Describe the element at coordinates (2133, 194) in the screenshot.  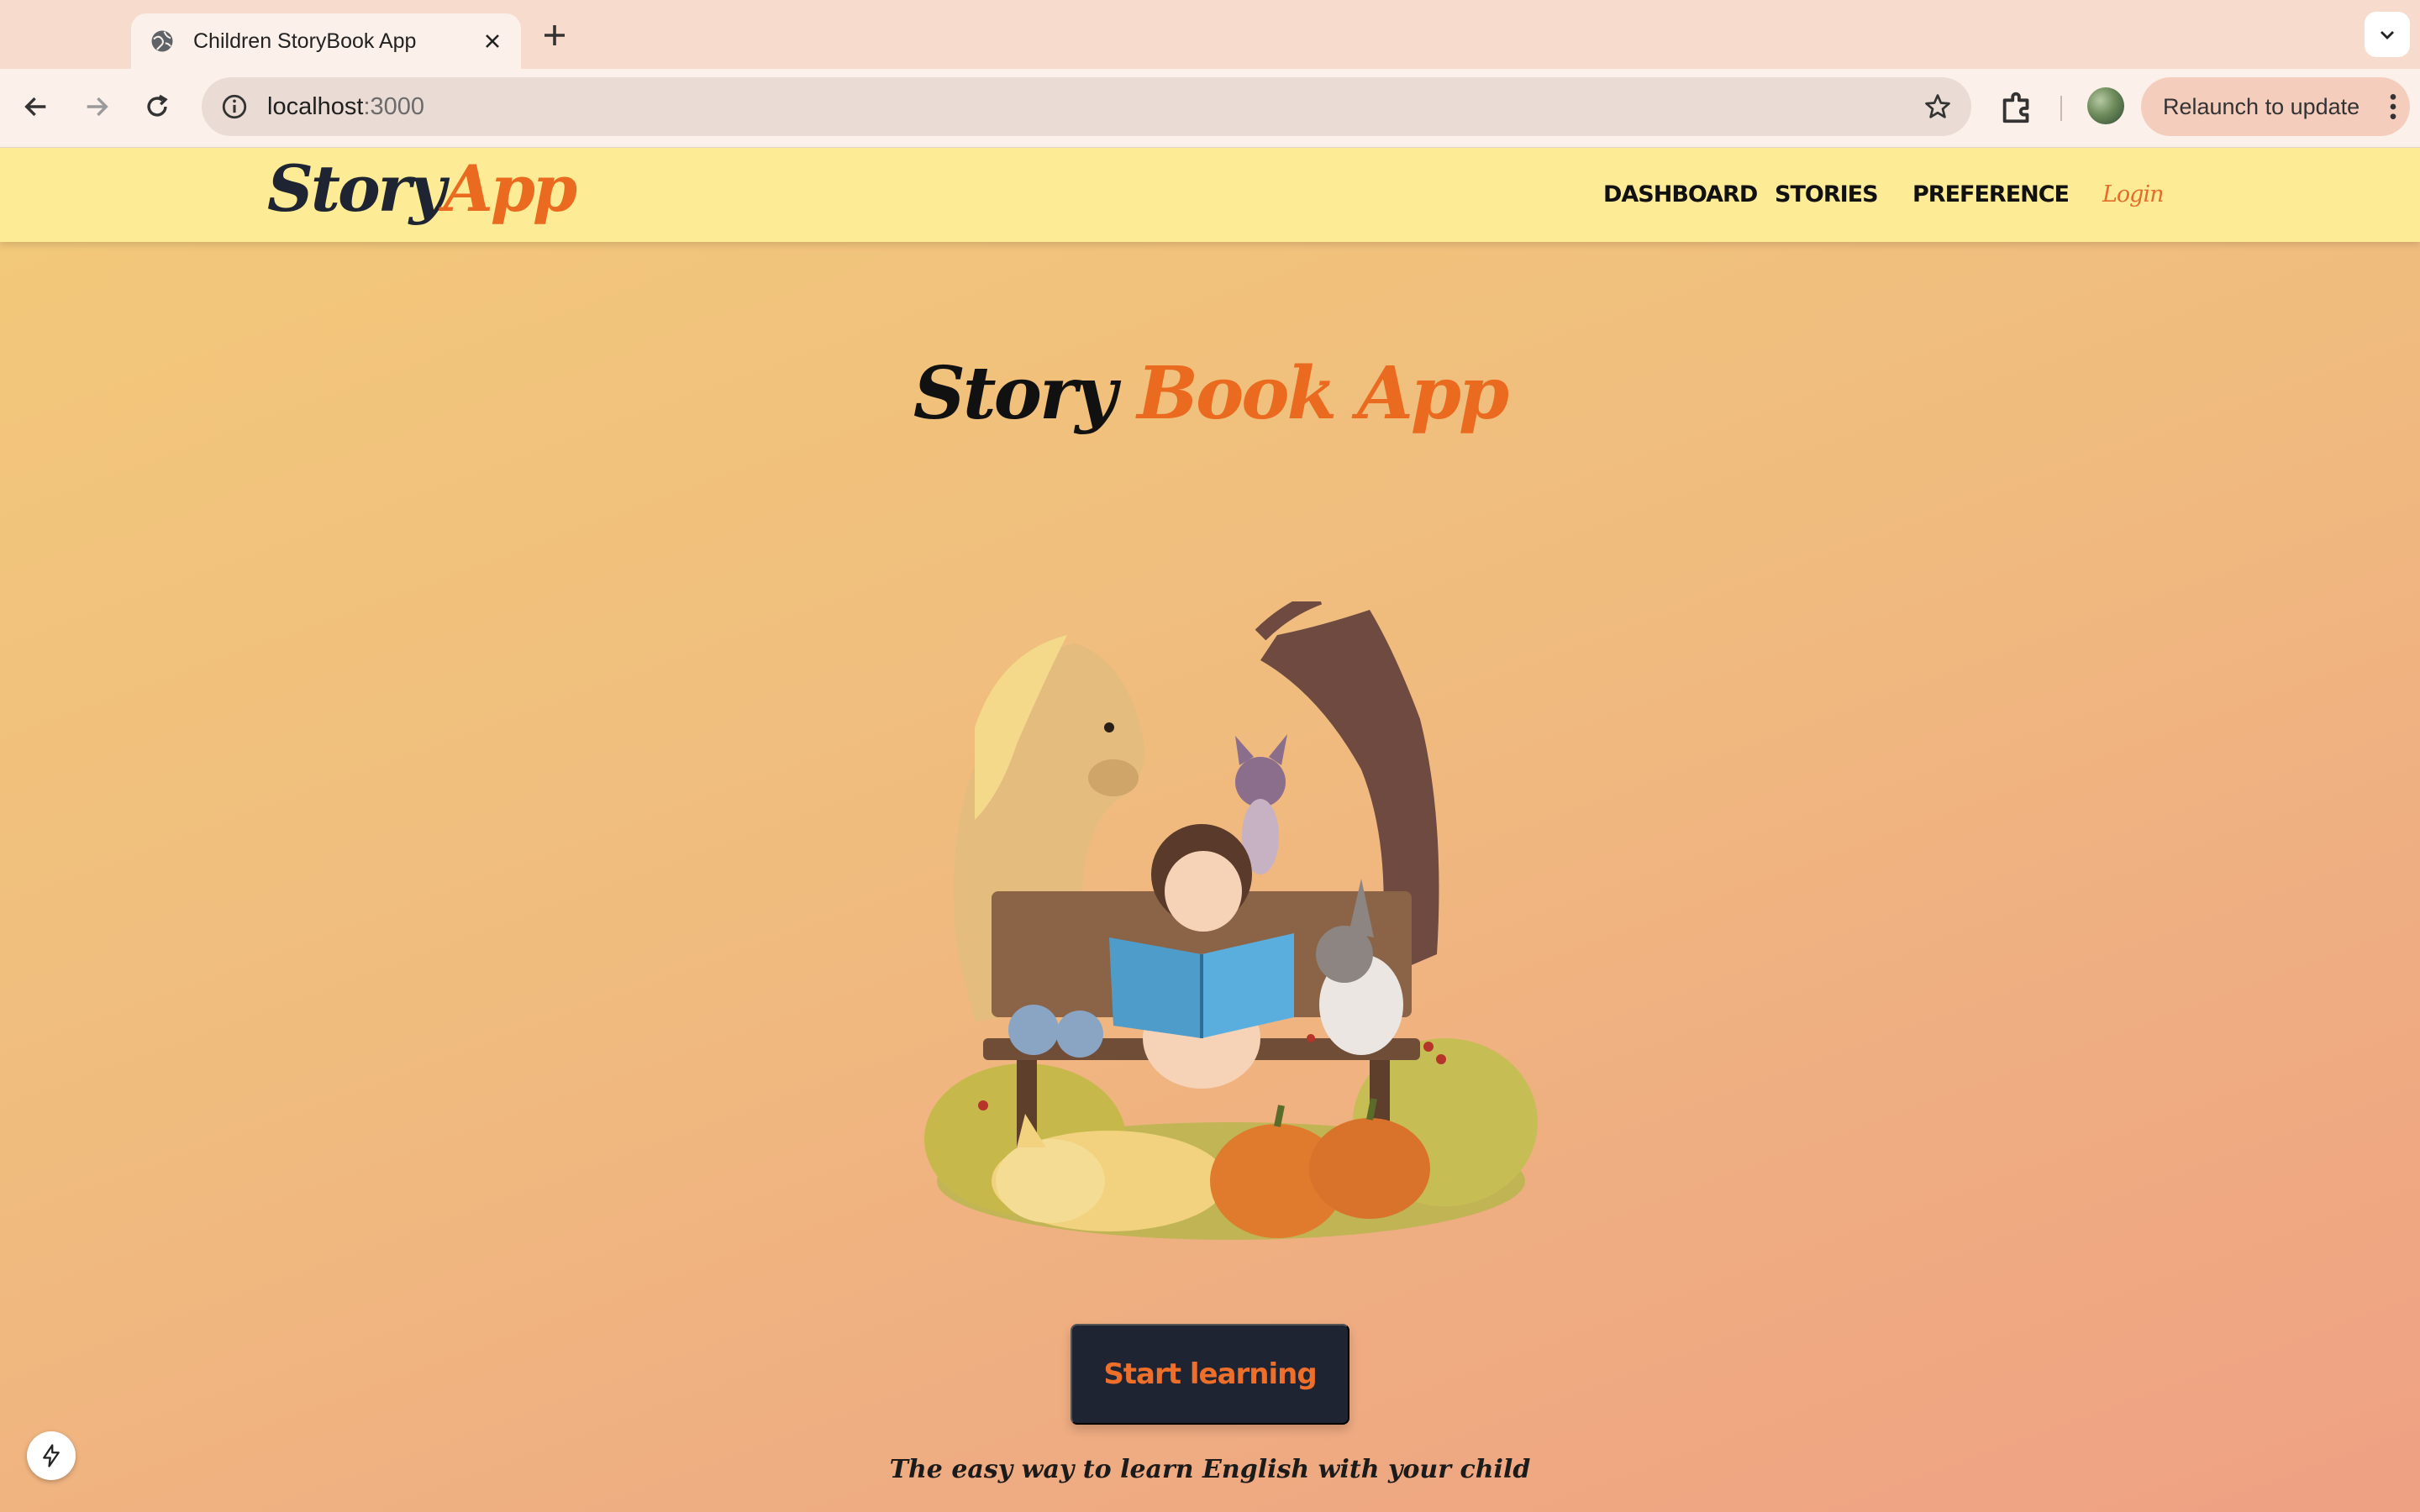
I see `nav-login: Login` at that location.